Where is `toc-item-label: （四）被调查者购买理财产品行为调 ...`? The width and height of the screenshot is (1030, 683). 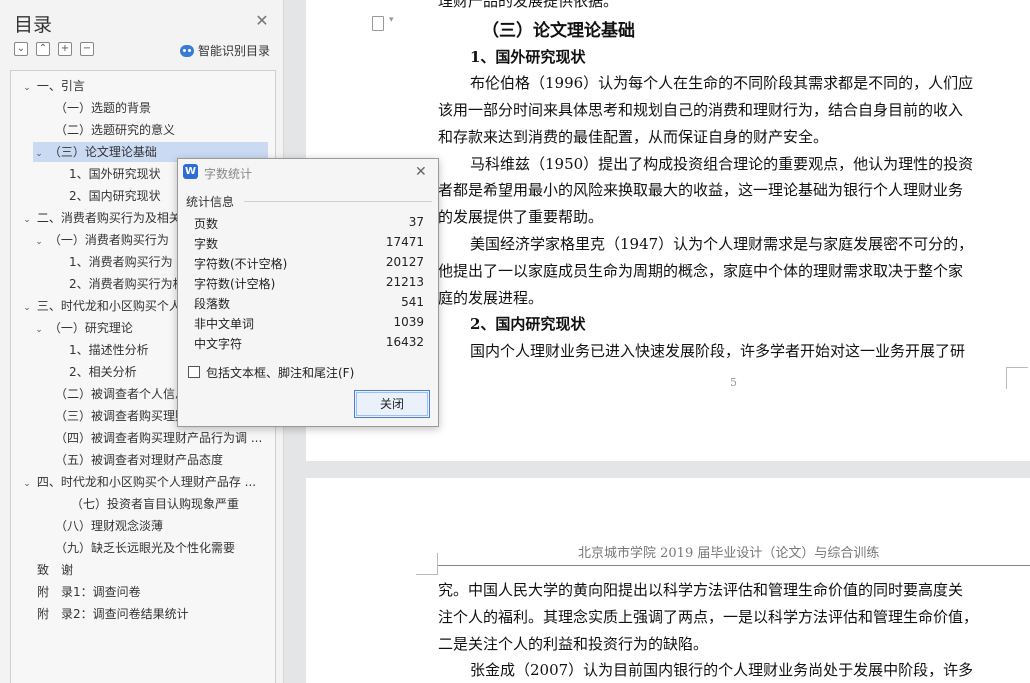
toc-item-label: （四）被调查者购买理财产品行为调 ... is located at coordinates (159, 438).